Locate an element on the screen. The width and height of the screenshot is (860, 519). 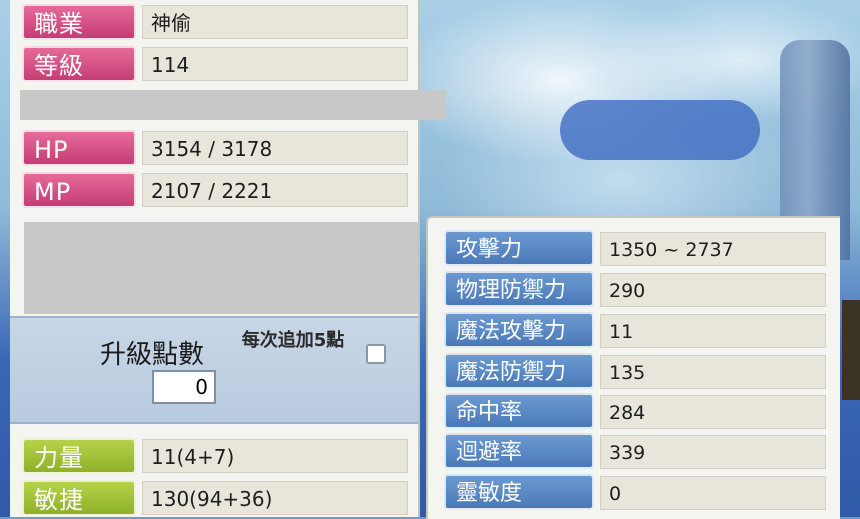
level-value: 114 is located at coordinates (275, 64).